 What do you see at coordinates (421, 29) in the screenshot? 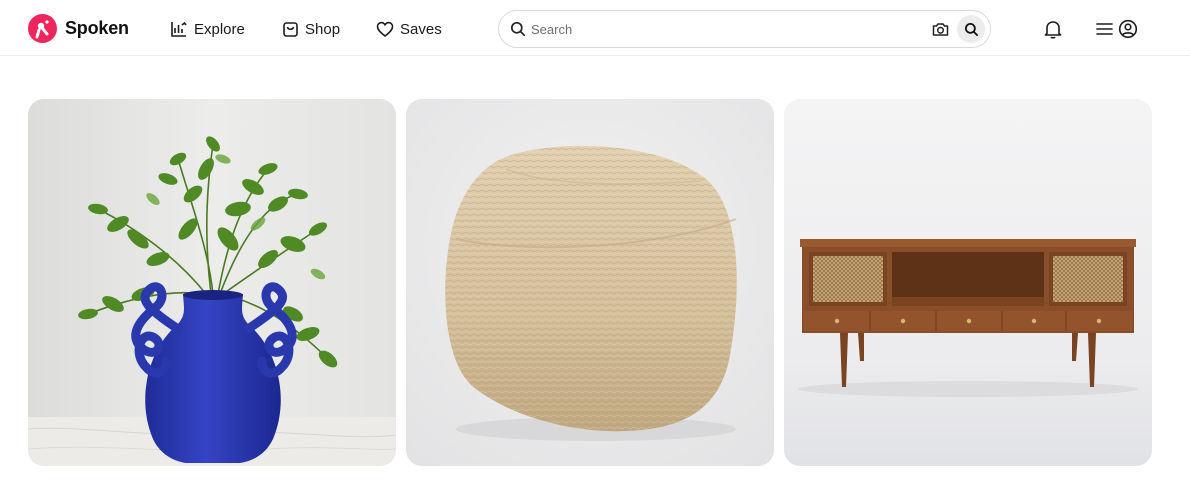
I see `nav-saves-label: Saves` at bounding box center [421, 29].